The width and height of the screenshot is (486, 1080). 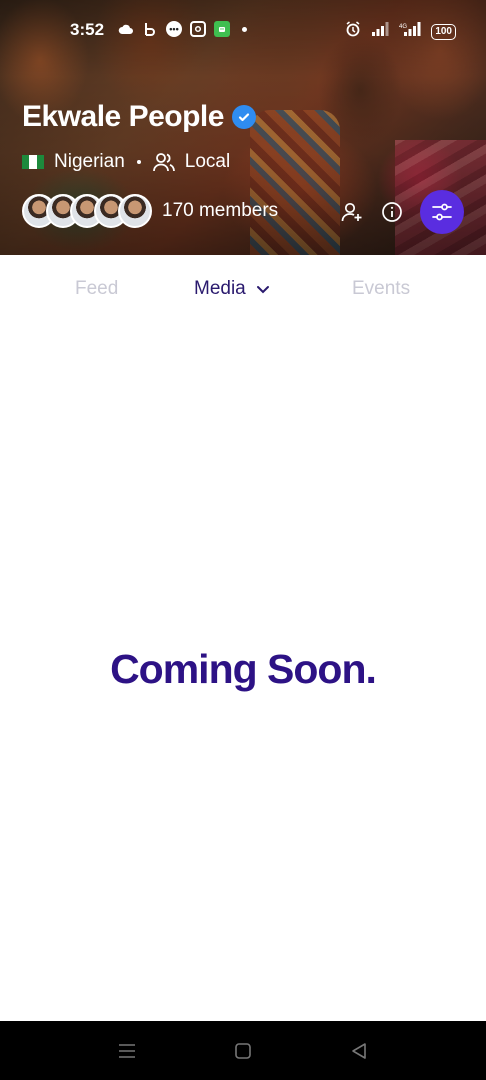 I want to click on tab-events: Events, so click(x=381, y=289).